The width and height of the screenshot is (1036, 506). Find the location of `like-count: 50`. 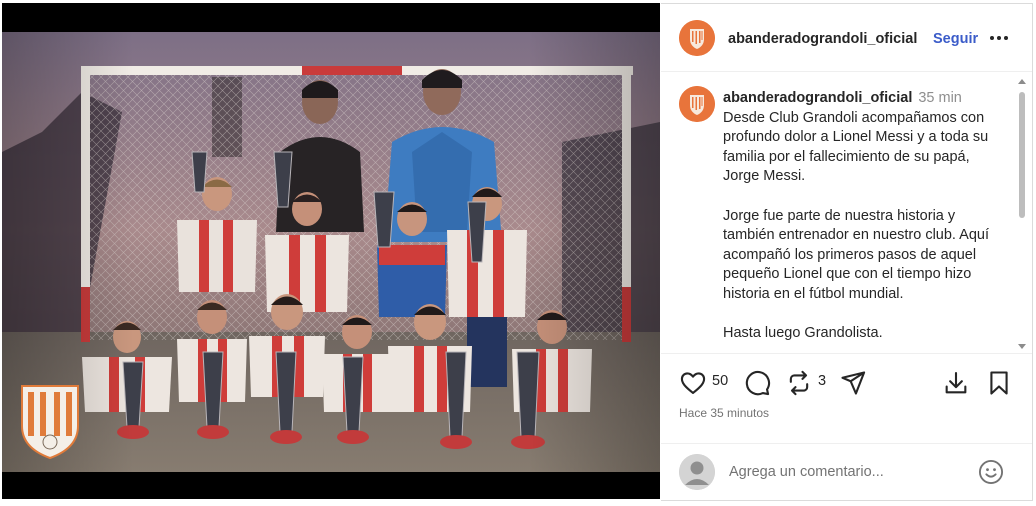

like-count: 50 is located at coordinates (720, 381).